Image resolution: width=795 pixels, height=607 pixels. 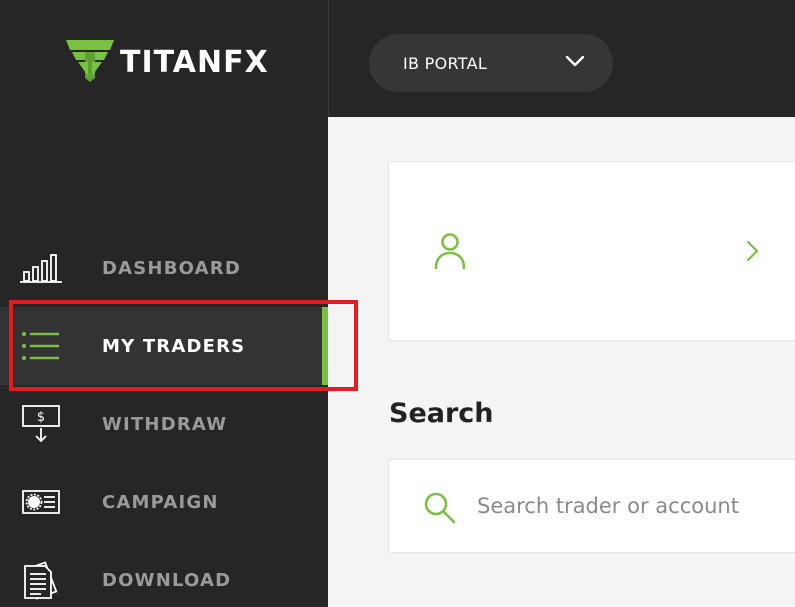 I want to click on top-bar: IB PORTAL, so click(x=561, y=58).